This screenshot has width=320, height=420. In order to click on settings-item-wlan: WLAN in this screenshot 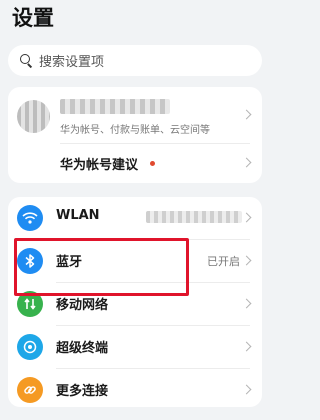, I will do `click(135, 218)`.